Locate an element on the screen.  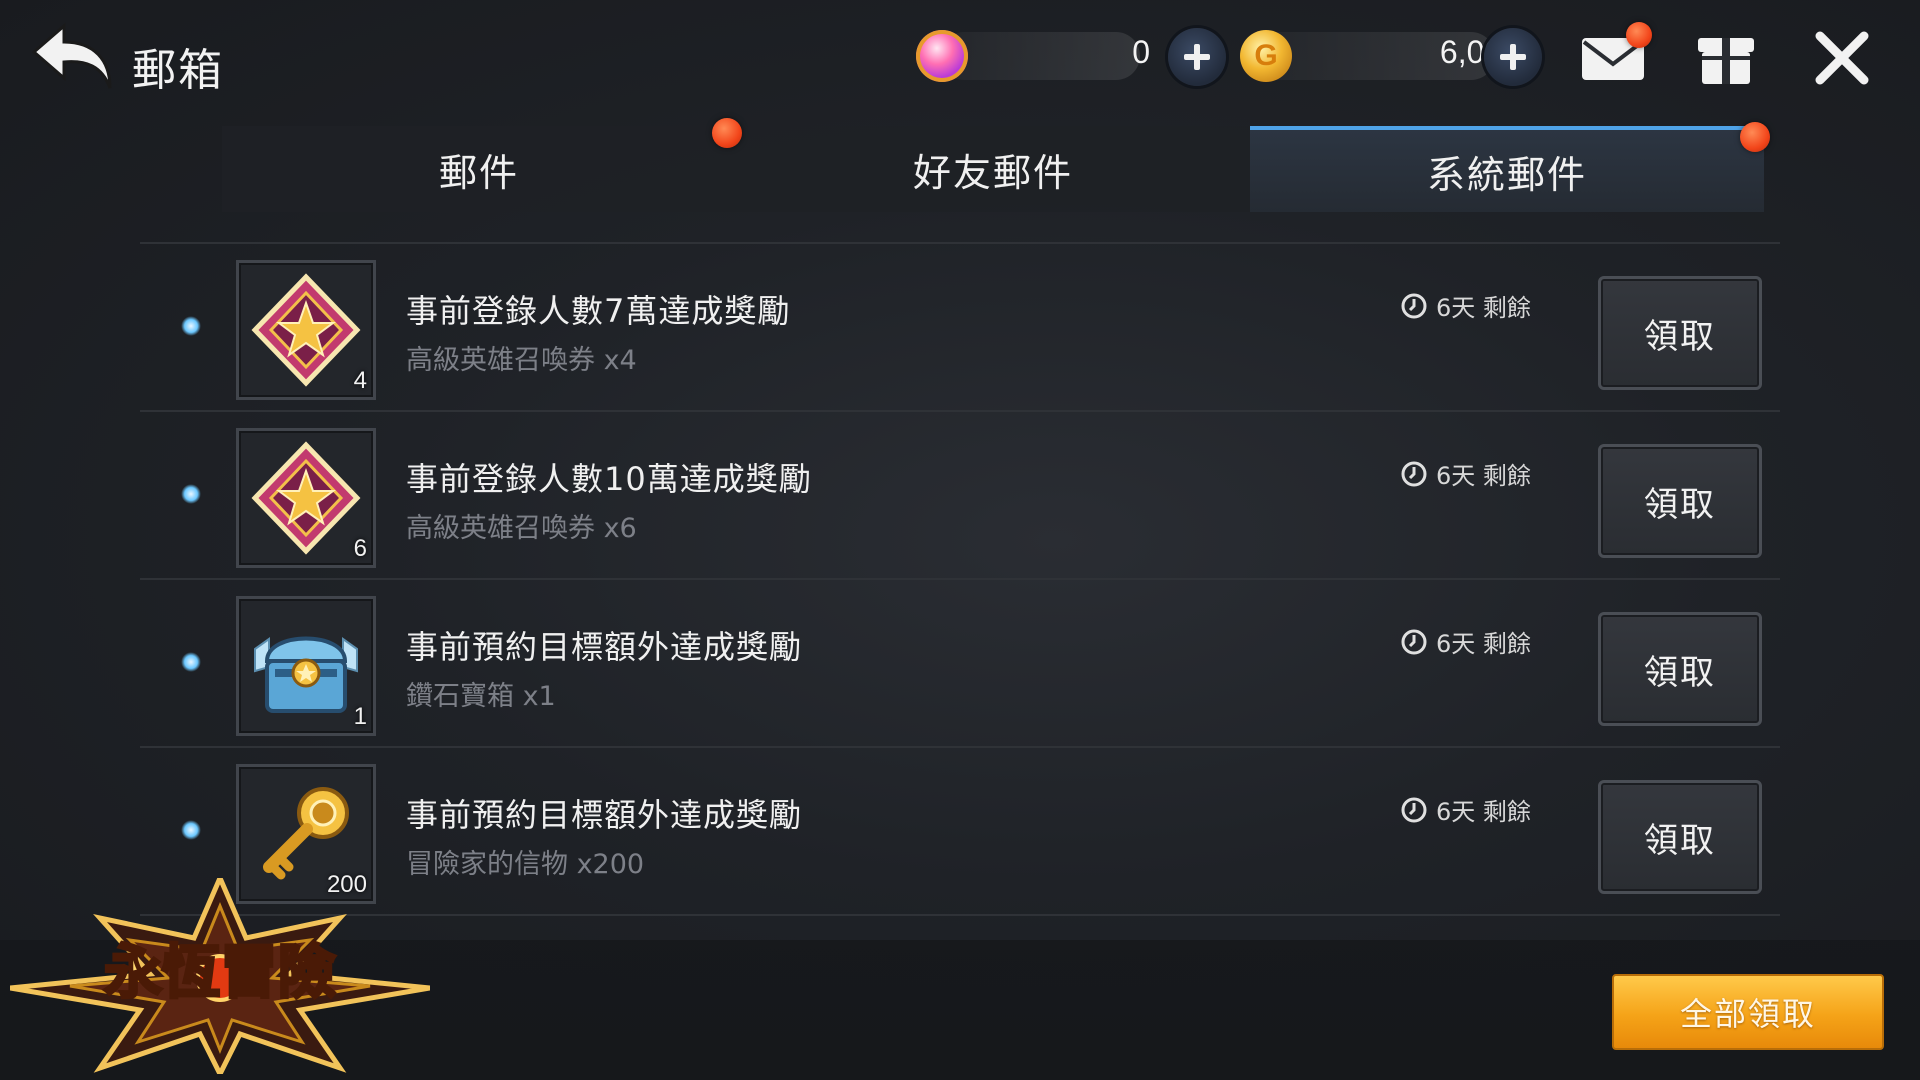
item-count: 6 is located at coordinates (360, 548).